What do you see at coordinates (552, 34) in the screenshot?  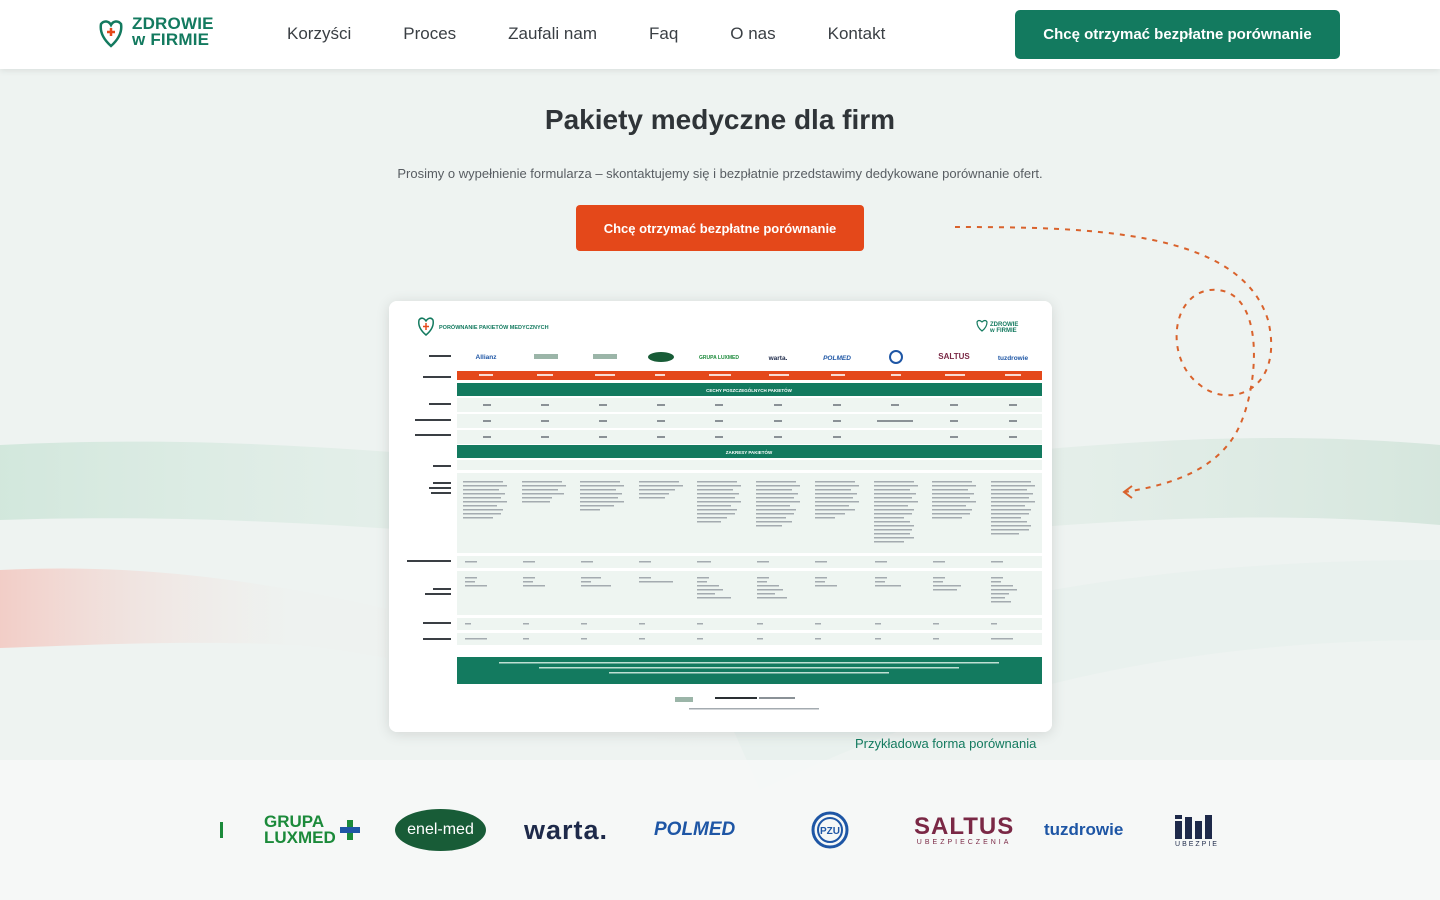 I see `nav-zaufali-nam: Zaufali nam` at bounding box center [552, 34].